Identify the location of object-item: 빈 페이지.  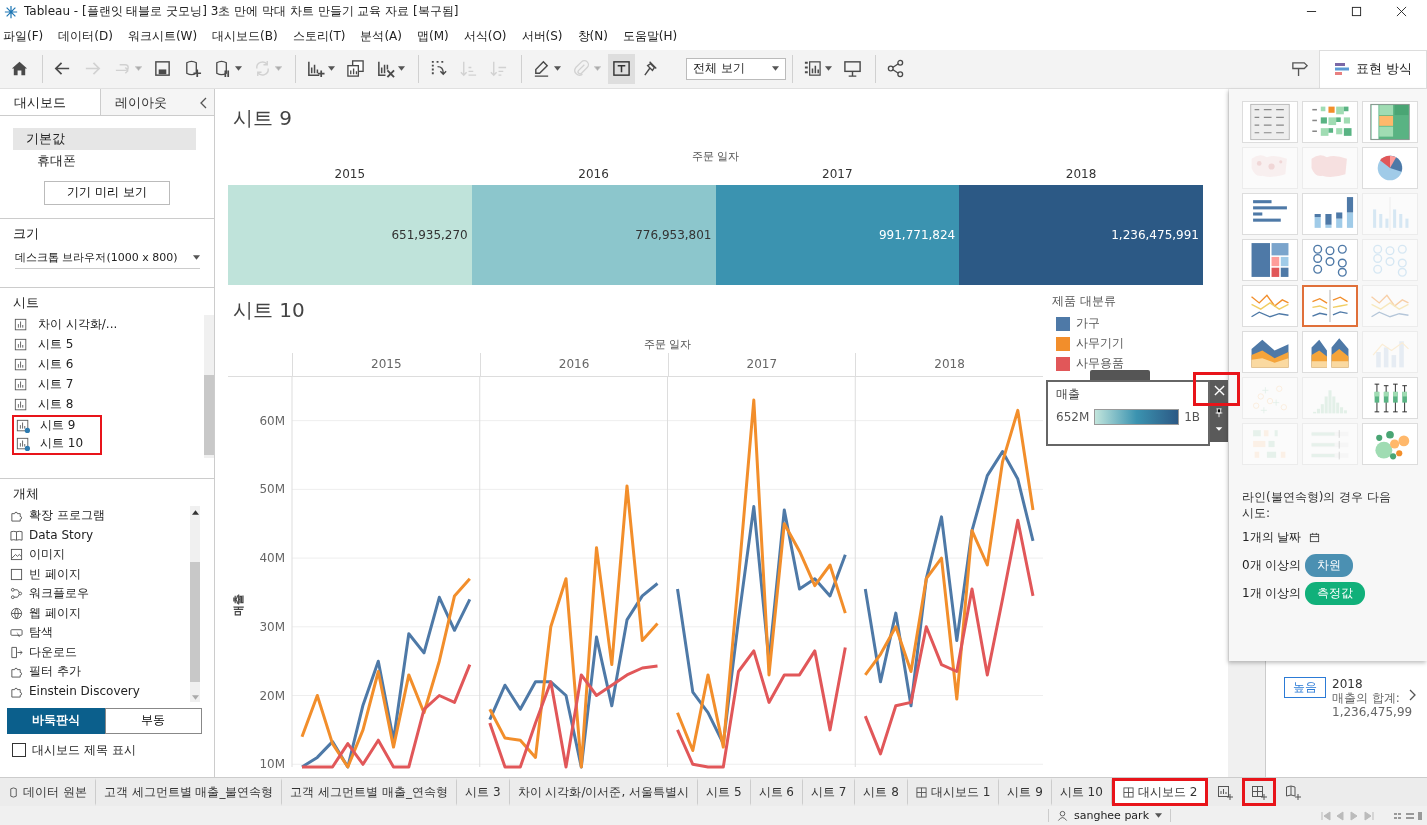
(100, 574).